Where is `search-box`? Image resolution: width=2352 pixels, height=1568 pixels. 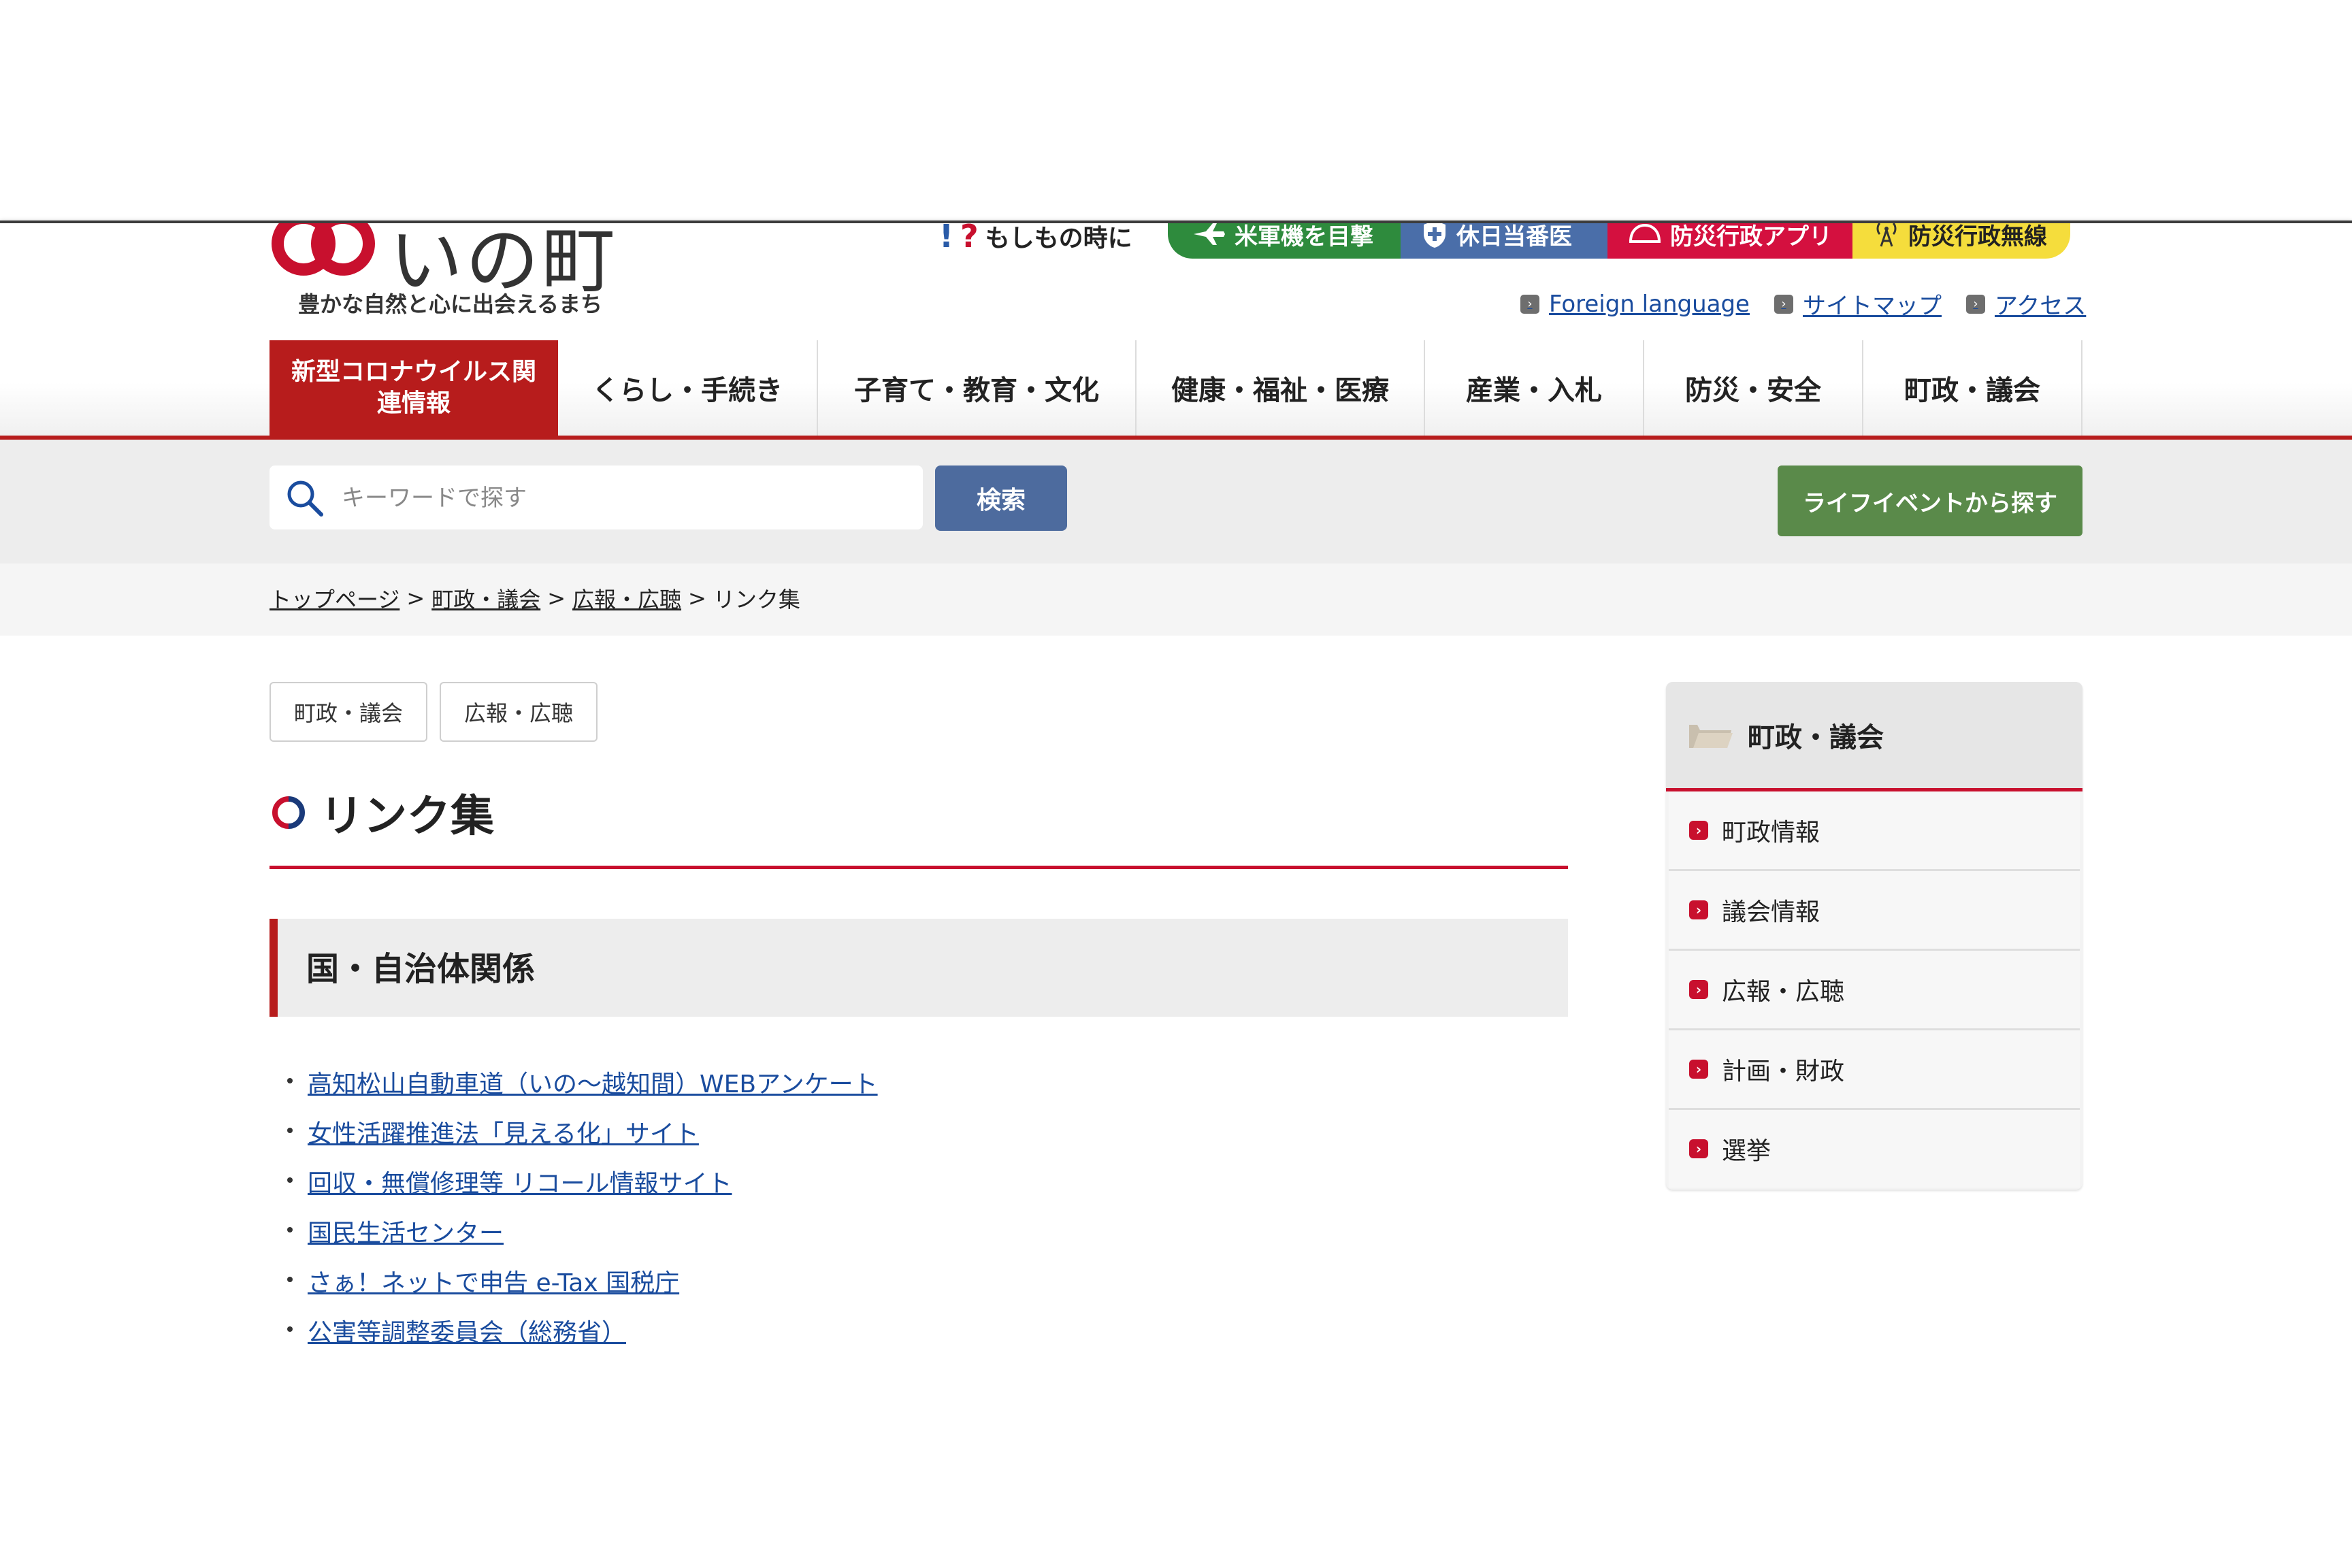 search-box is located at coordinates (596, 498).